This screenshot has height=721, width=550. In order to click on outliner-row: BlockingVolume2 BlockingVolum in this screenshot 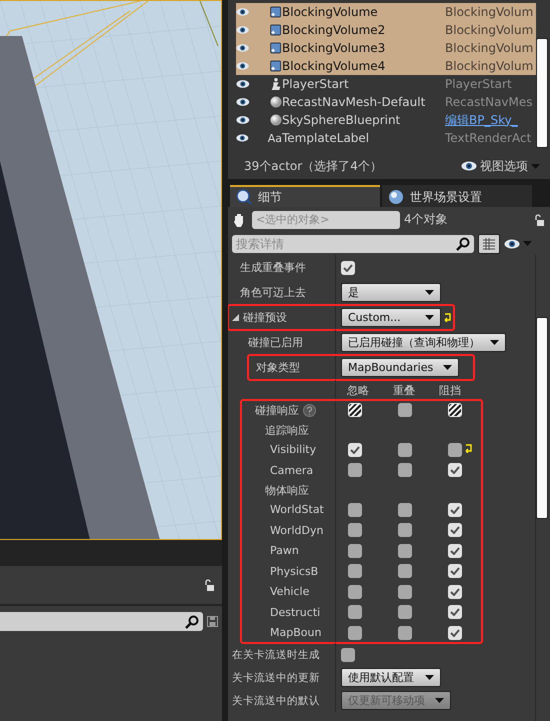, I will do `click(386, 30)`.